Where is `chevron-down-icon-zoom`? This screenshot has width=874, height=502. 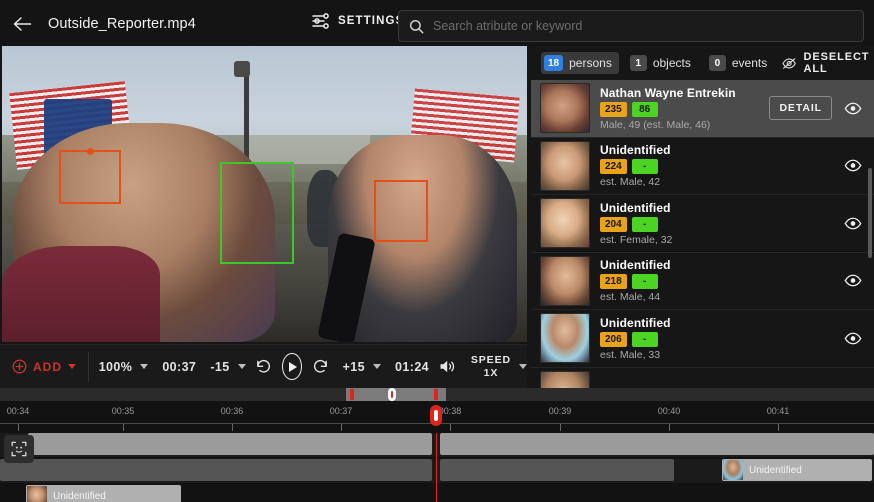 chevron-down-icon-zoom is located at coordinates (144, 366).